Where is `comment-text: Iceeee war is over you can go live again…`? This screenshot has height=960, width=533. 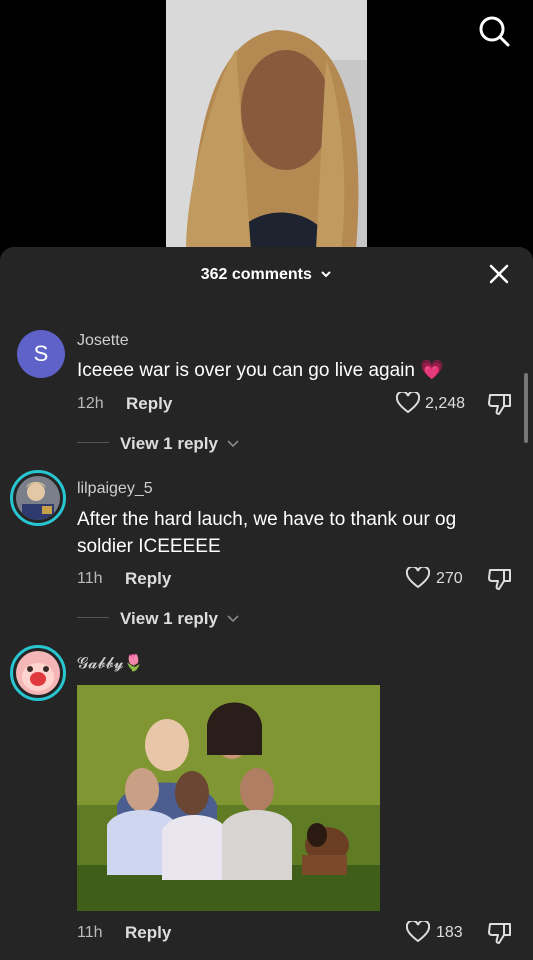
comment-text: Iceeee war is over you can go live again… is located at coordinates (260, 370).